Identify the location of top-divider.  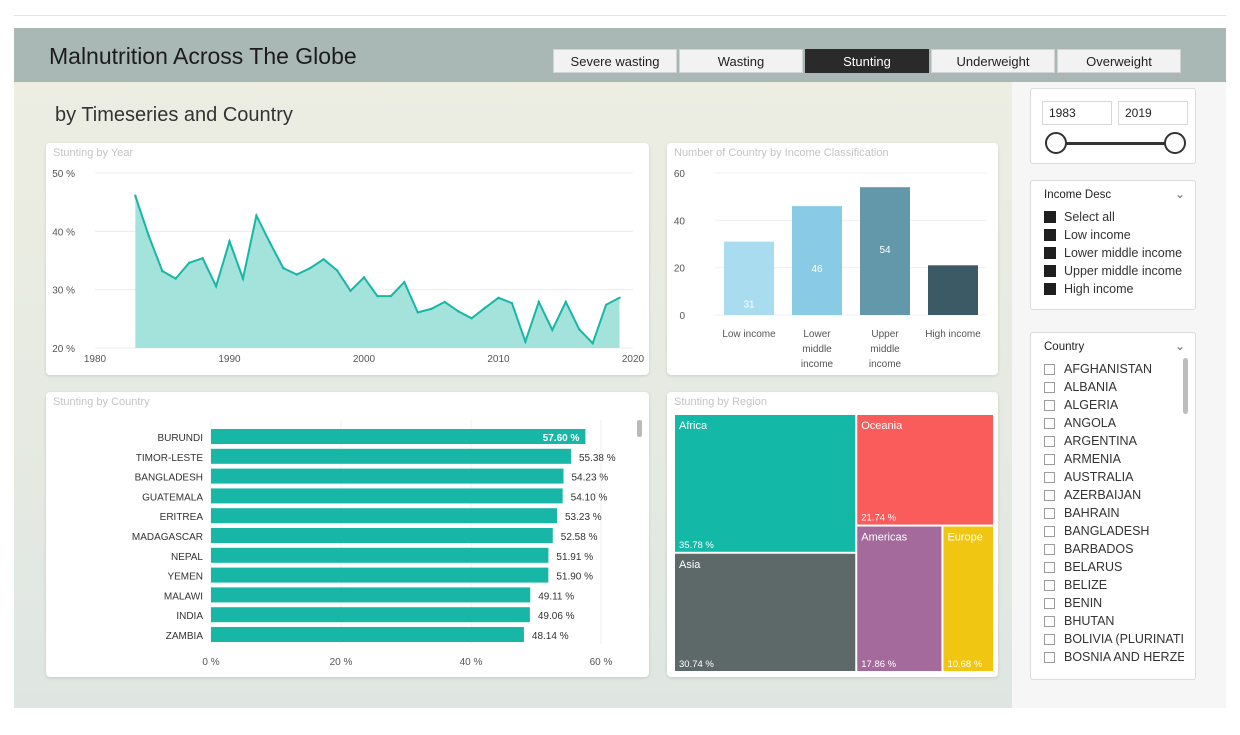
(620, 15).